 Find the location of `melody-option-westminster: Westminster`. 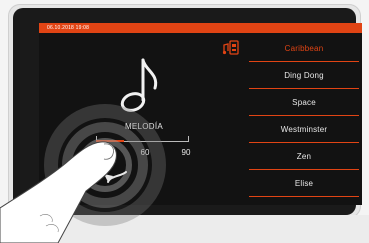

melody-option-westminster: Westminster is located at coordinates (304, 129).